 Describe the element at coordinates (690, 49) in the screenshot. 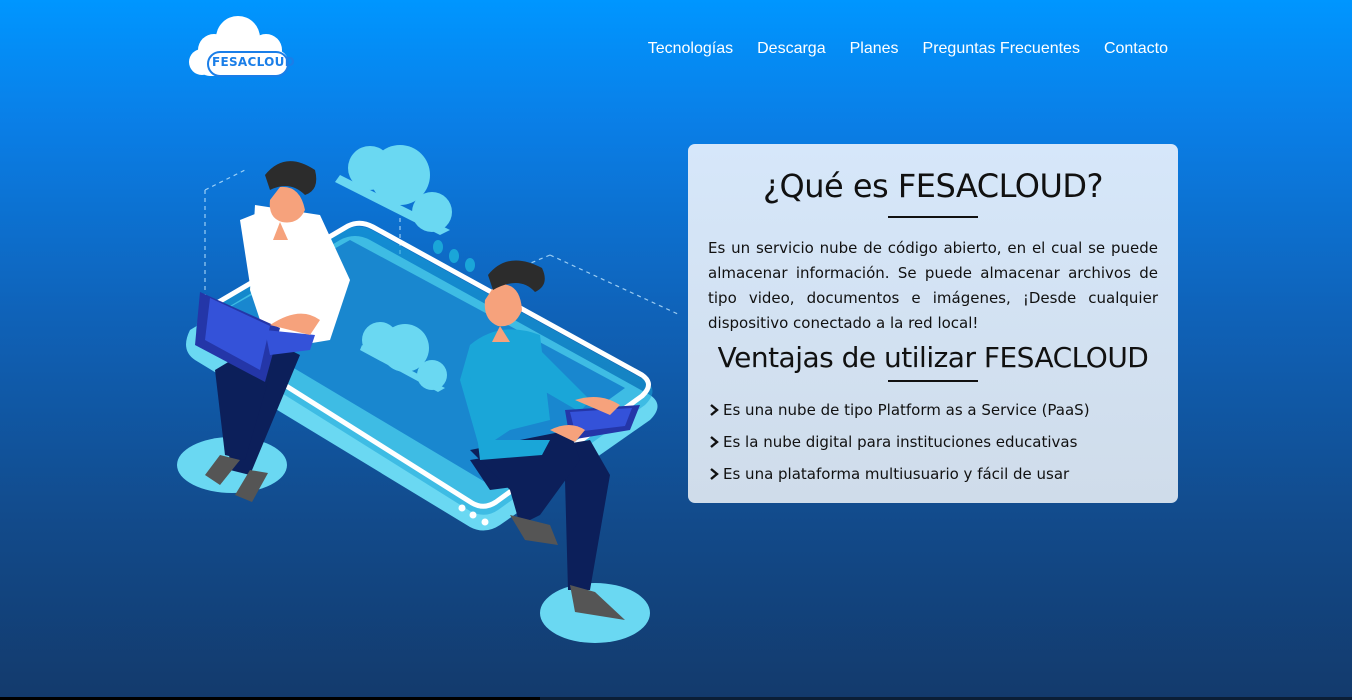

I see `nav-link-tecnologias: Tecnologías` at that location.